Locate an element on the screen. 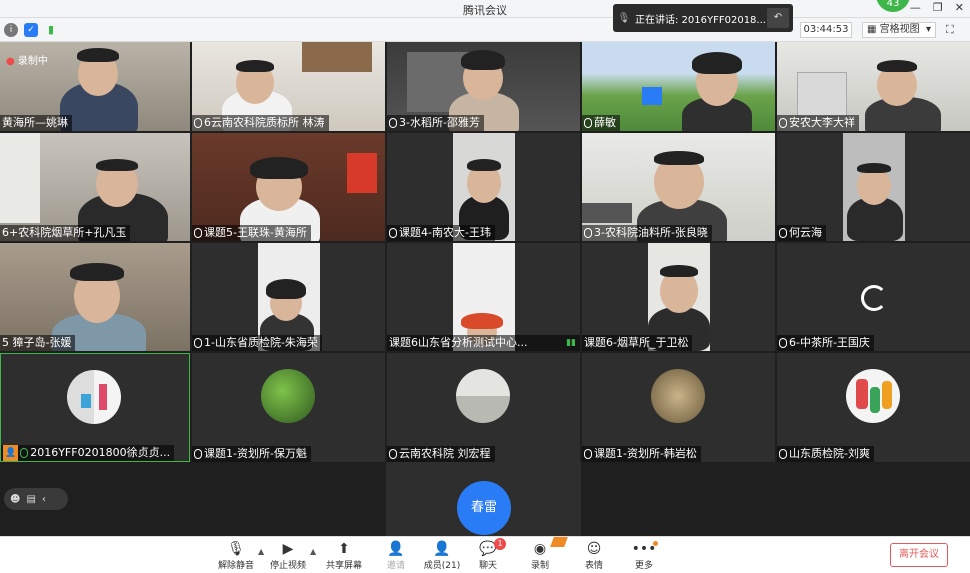 The image size is (970, 573). chat-pill: ☻ ▤ ‹ is located at coordinates (36, 499).